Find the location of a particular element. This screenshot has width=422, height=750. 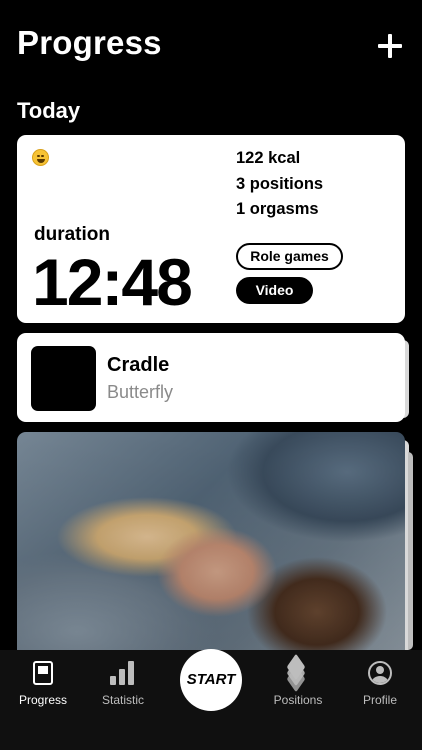

tab-label-positions: Positions is located at coordinates (298, 700).